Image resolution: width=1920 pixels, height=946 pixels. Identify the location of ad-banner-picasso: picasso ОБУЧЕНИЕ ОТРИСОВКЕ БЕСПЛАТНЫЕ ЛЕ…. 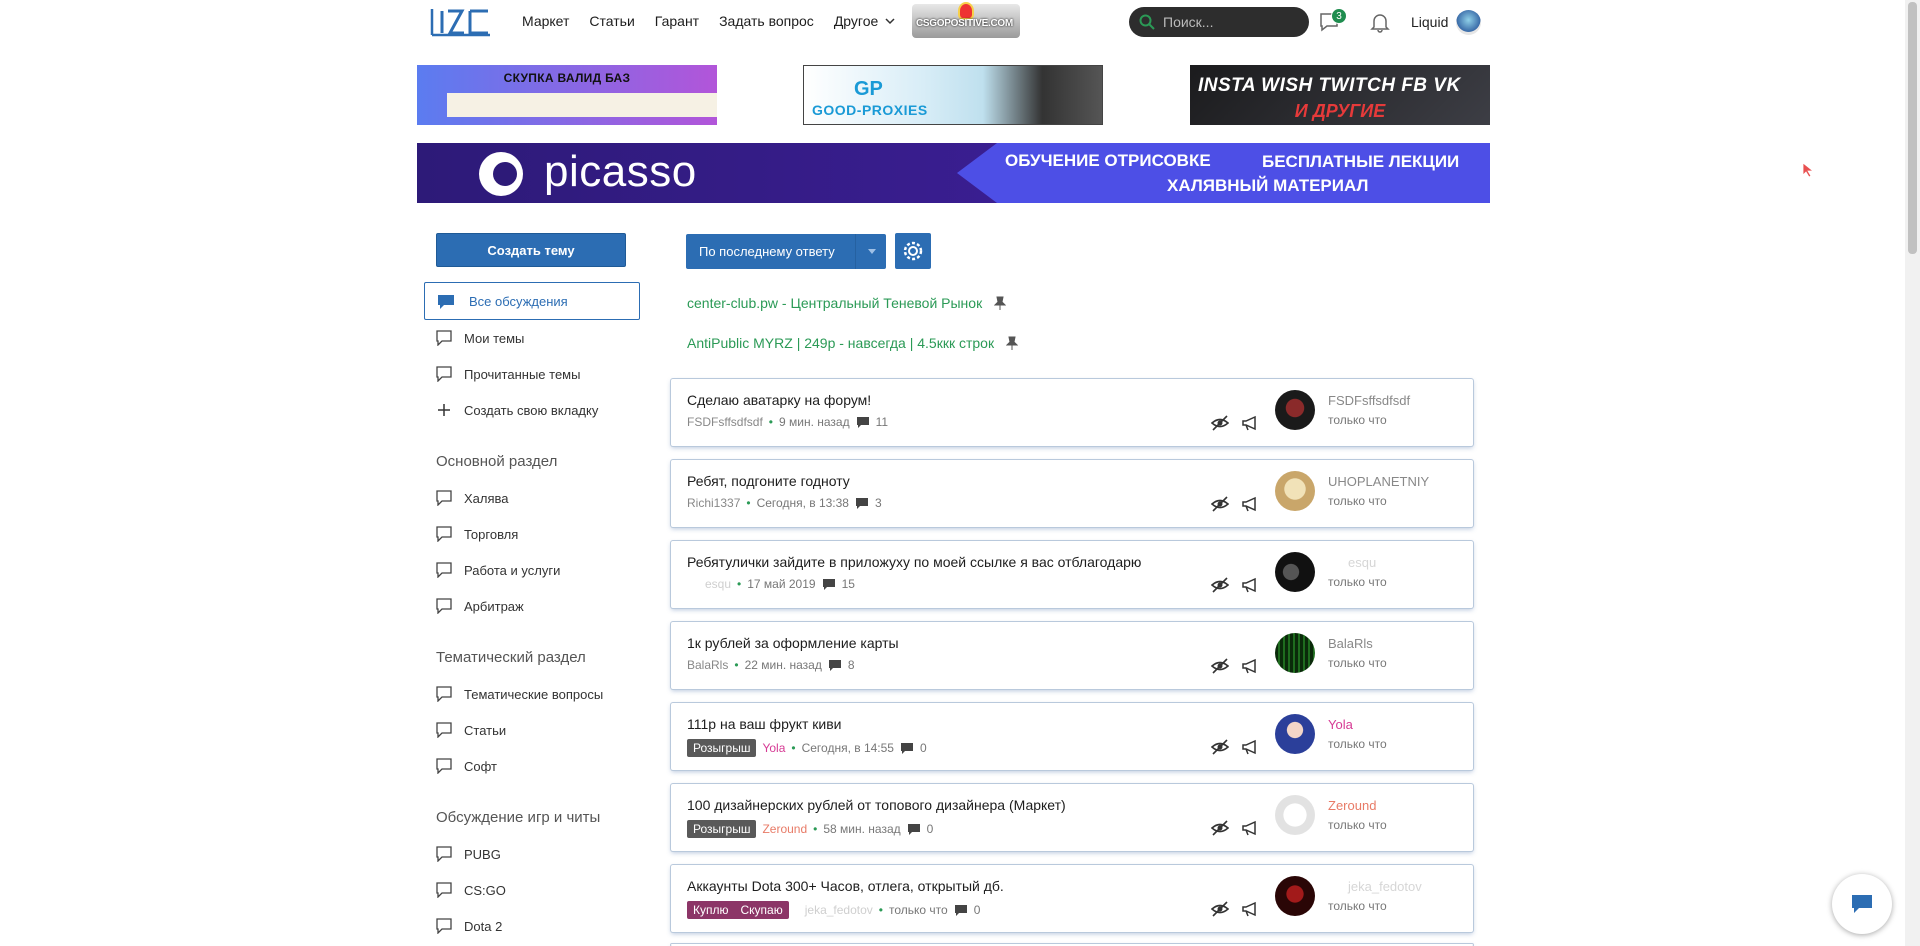
(953, 173).